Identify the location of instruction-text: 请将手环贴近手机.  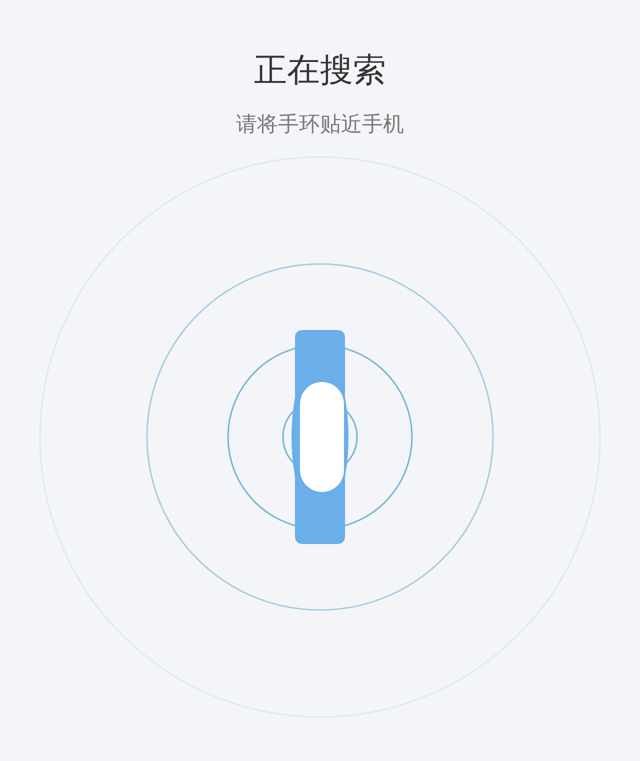
(320, 124).